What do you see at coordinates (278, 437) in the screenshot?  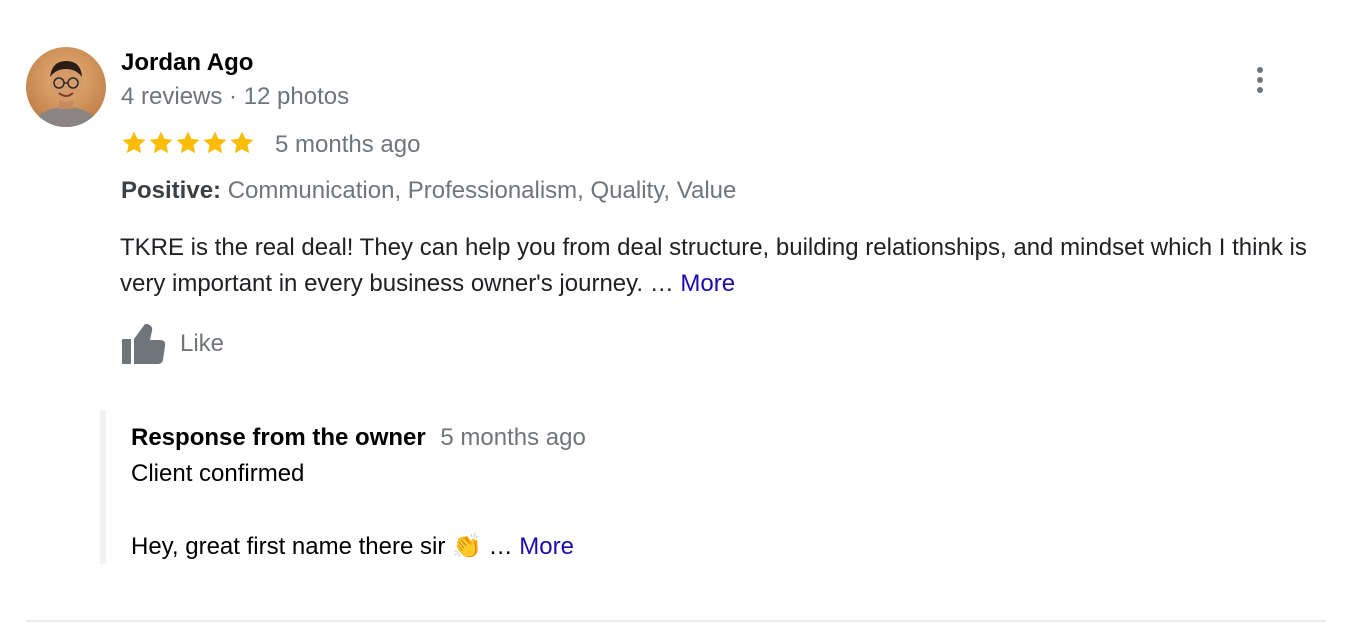 I see `owner-response-title: Response from the owner` at bounding box center [278, 437].